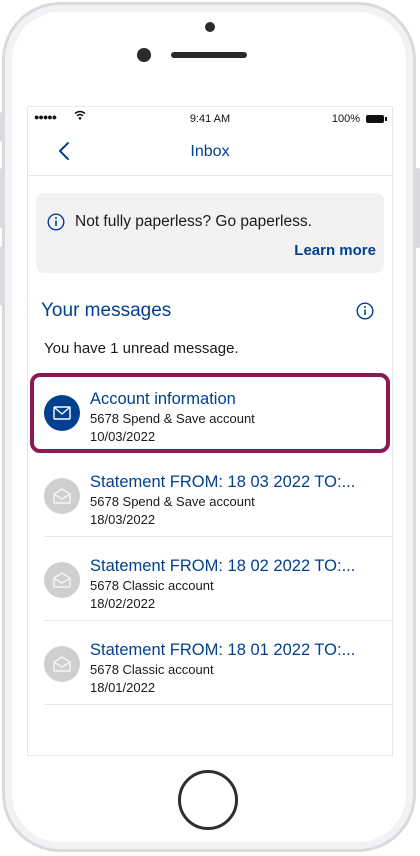 This screenshot has width=420, height=856. Describe the element at coordinates (210, 27) in the screenshot. I see `proximity-sensor` at that location.